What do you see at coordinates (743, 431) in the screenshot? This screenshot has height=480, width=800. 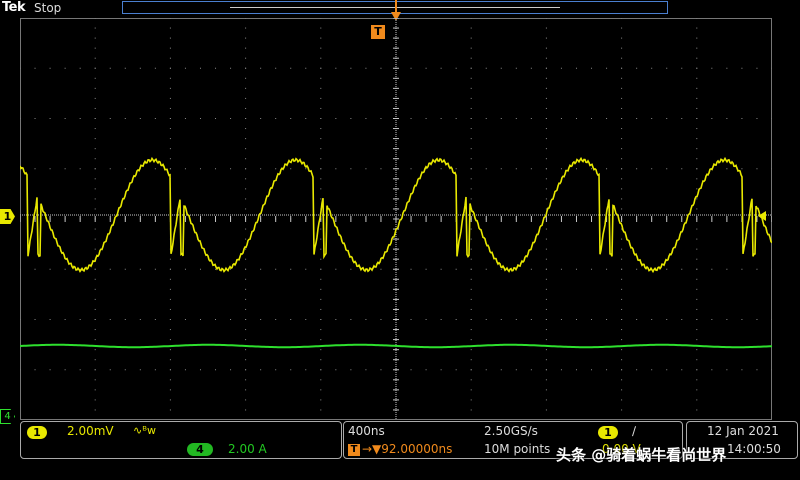 I see `date: 12 Jan 2021` at bounding box center [743, 431].